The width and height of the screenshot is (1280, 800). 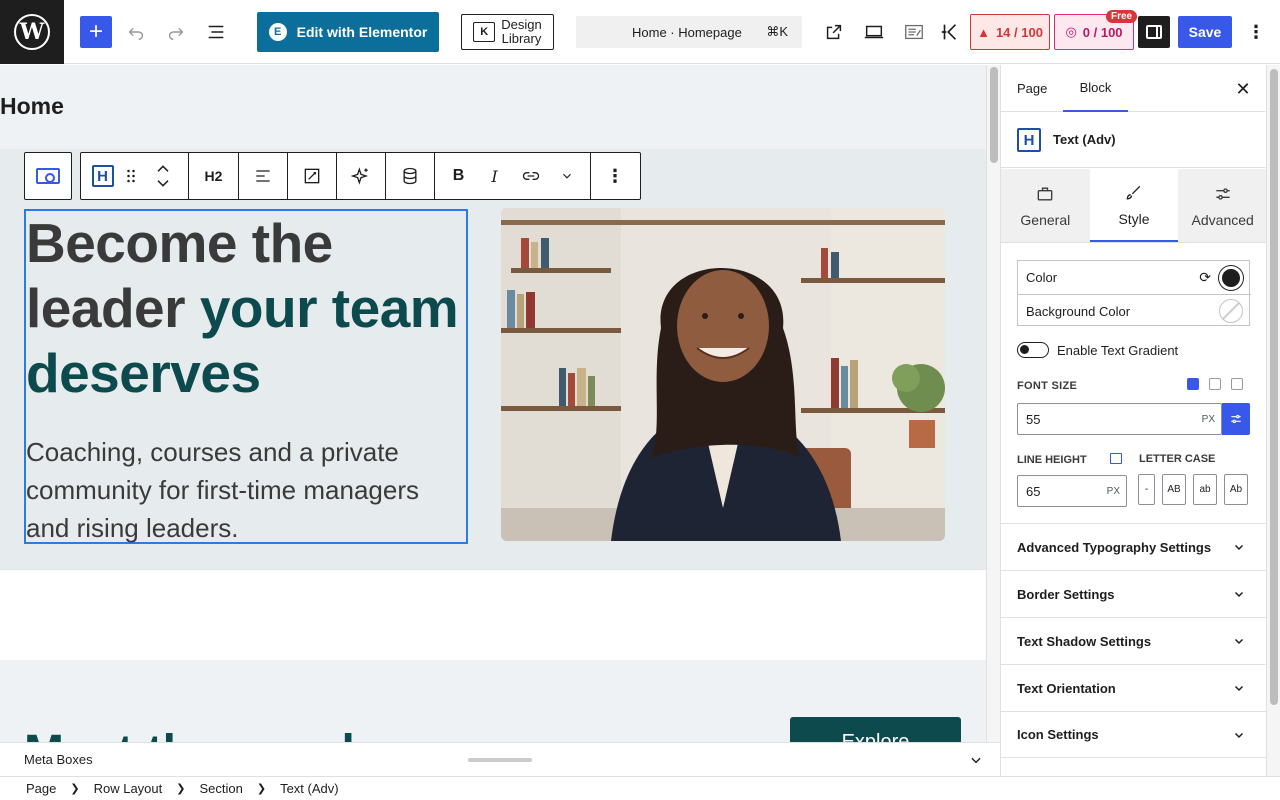 What do you see at coordinates (495, 176) in the screenshot?
I see `italic-button: I` at bounding box center [495, 176].